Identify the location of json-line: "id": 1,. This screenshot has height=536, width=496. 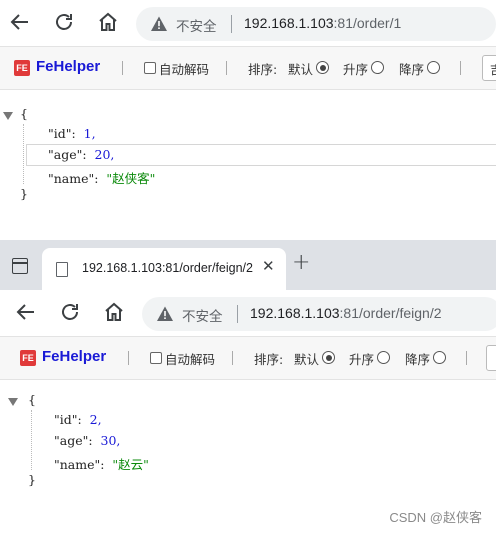
(72, 133).